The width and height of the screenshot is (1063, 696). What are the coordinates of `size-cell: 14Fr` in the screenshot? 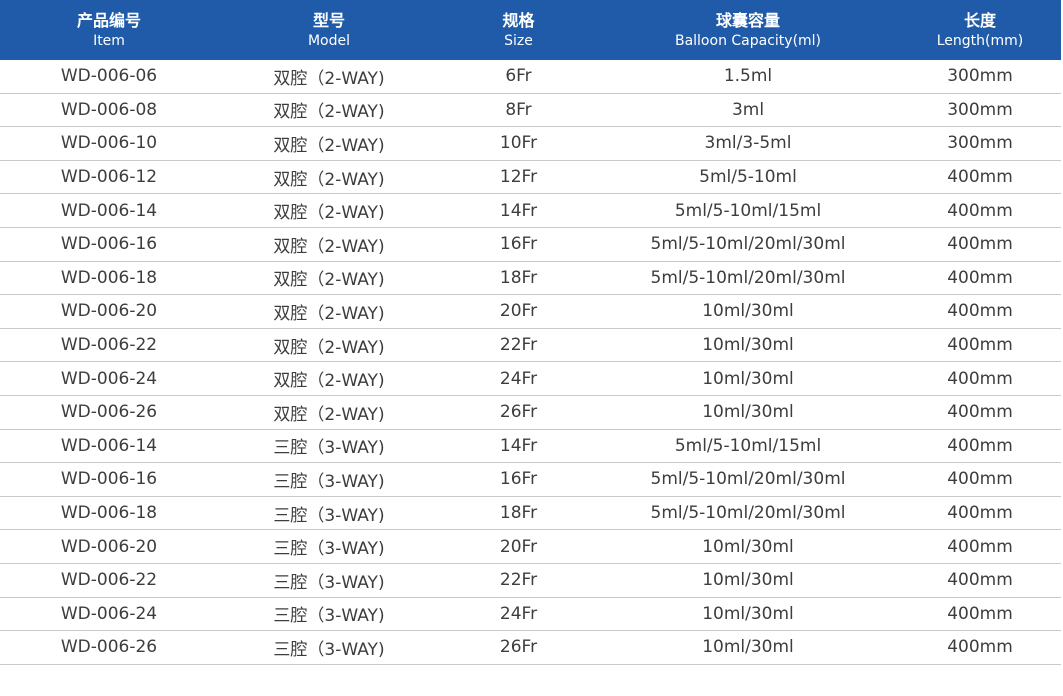 It's located at (518, 210).